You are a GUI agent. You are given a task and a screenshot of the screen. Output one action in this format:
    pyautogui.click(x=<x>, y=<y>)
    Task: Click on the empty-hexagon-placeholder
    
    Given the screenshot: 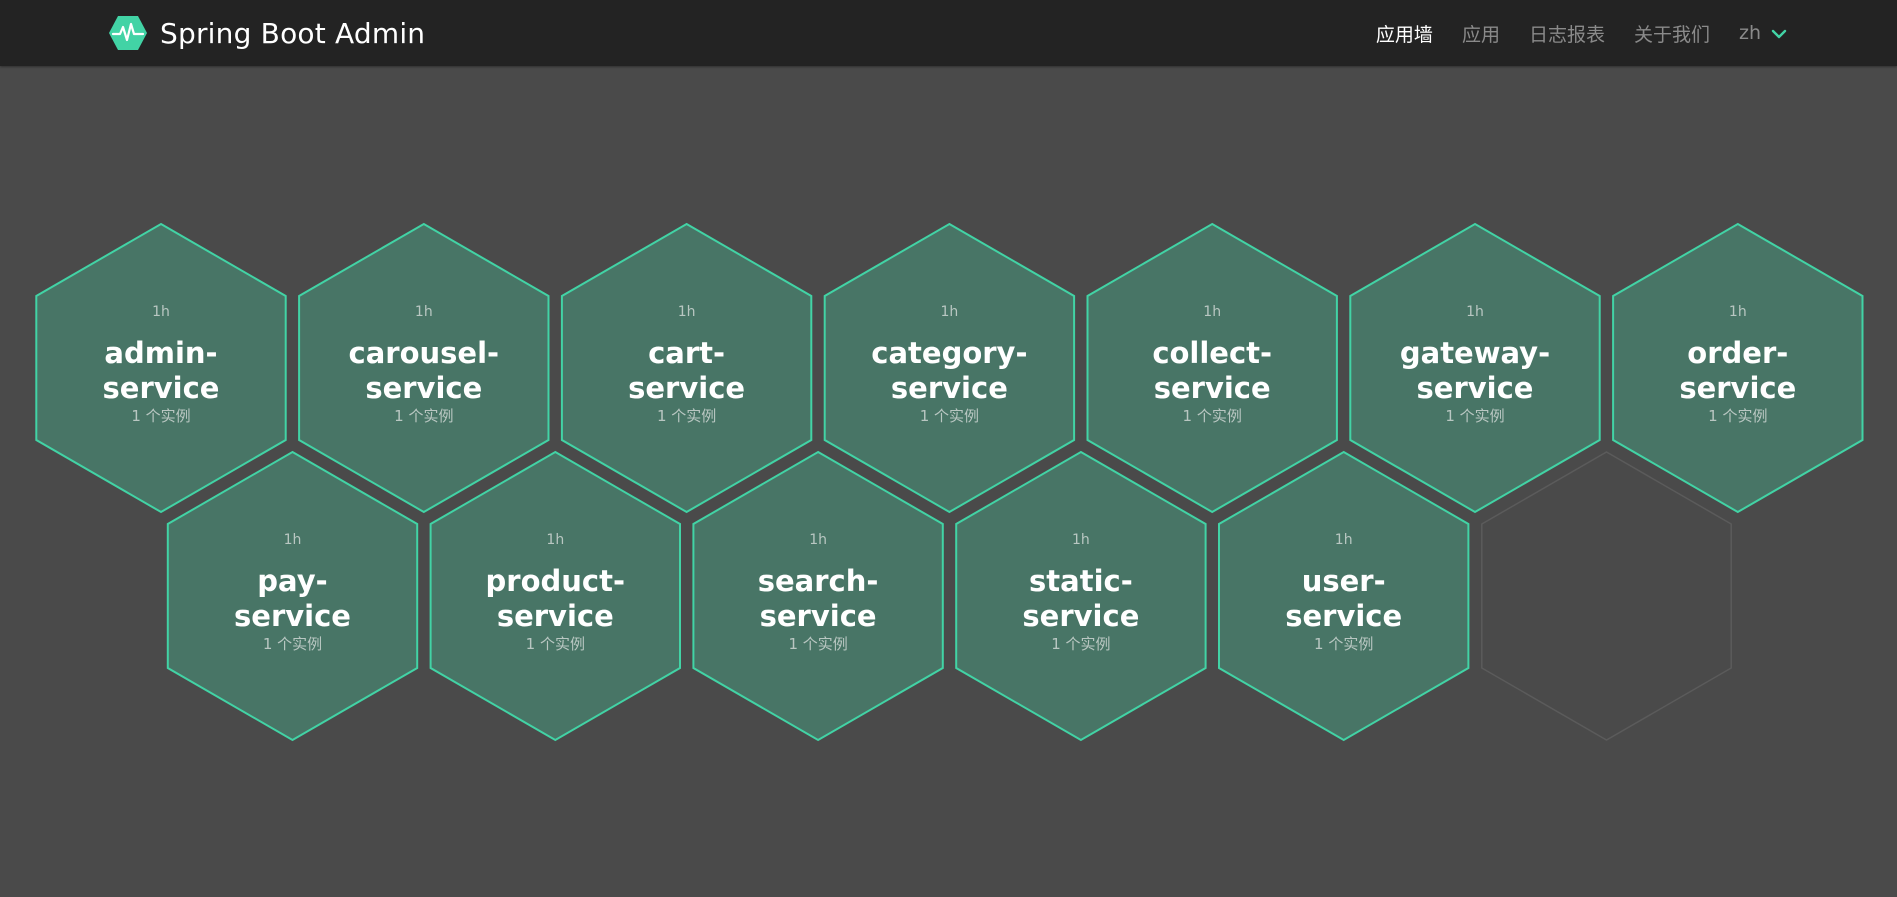 What is the action you would take?
    pyautogui.click(x=1606, y=596)
    